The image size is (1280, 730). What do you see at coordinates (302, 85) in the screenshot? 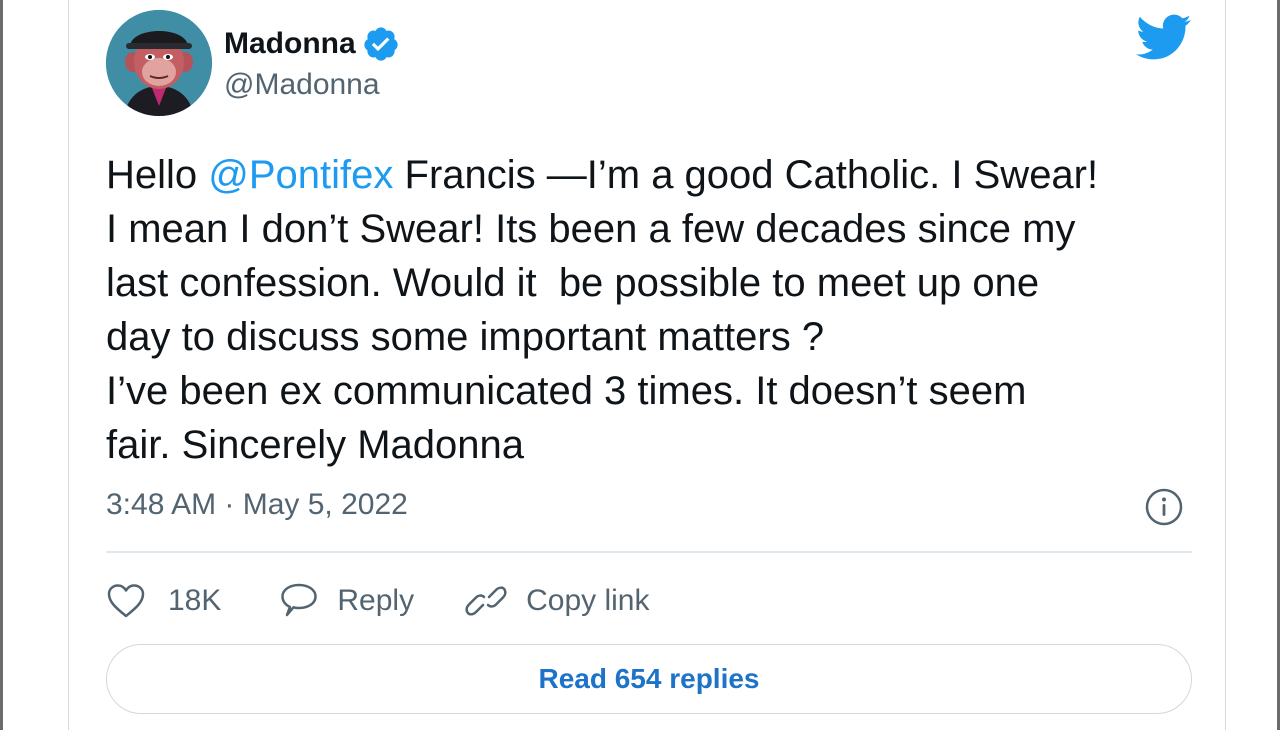
I see `author-handle: @Madonna` at bounding box center [302, 85].